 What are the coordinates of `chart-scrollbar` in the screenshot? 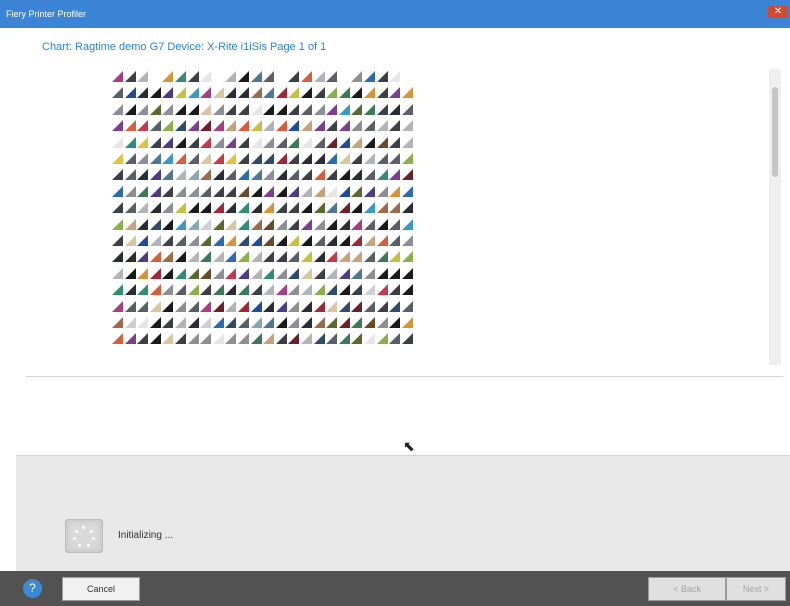 It's located at (775, 217).